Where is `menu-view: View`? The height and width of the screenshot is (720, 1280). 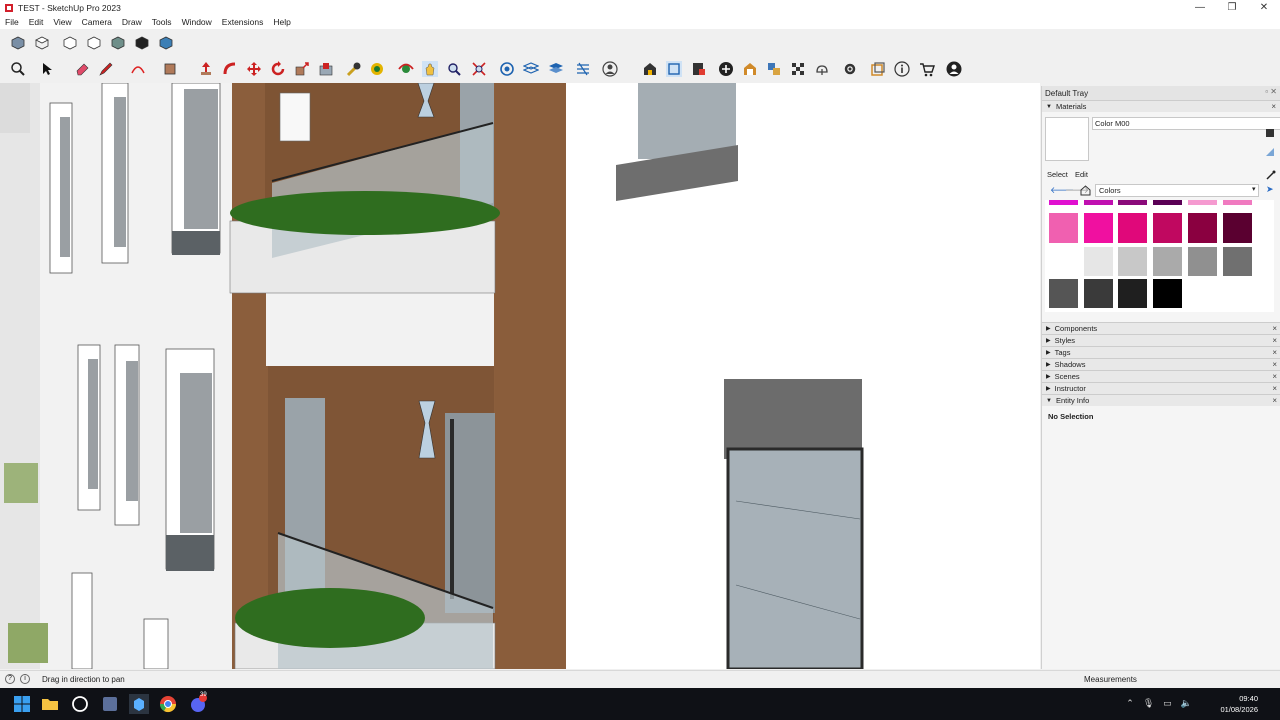
menu-view: View is located at coordinates (62, 22).